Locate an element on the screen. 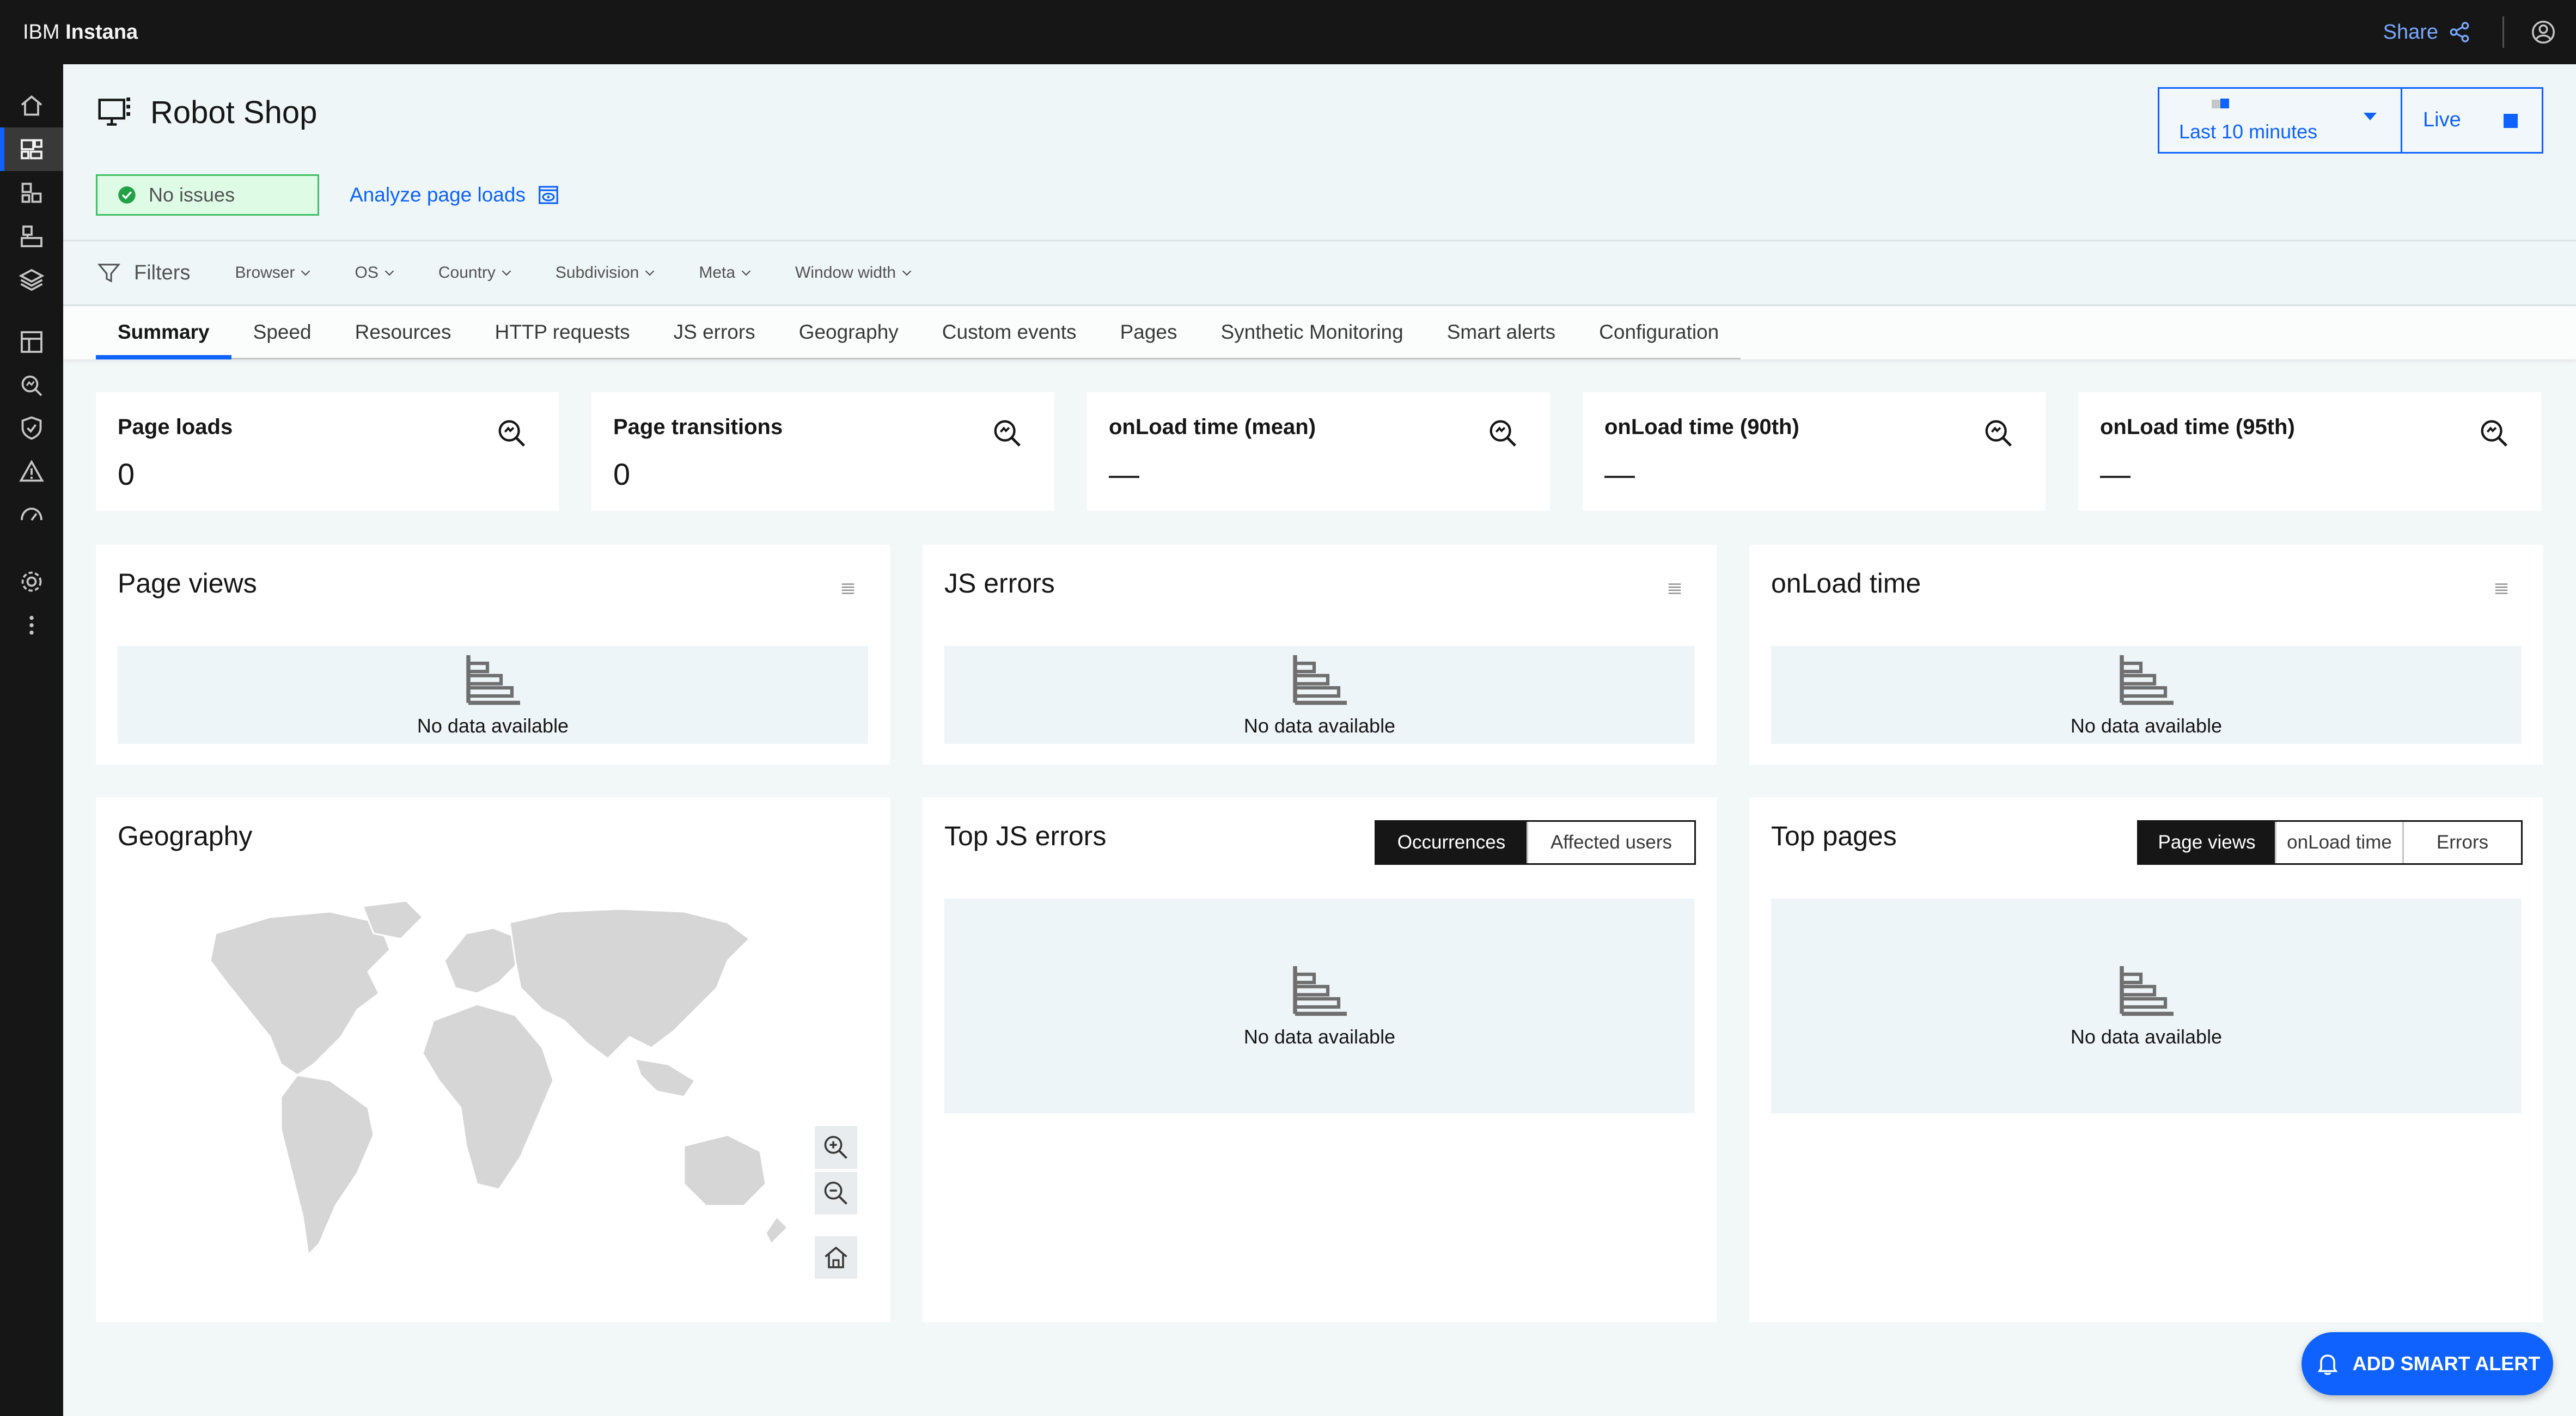  asia is located at coordinates (630, 984).